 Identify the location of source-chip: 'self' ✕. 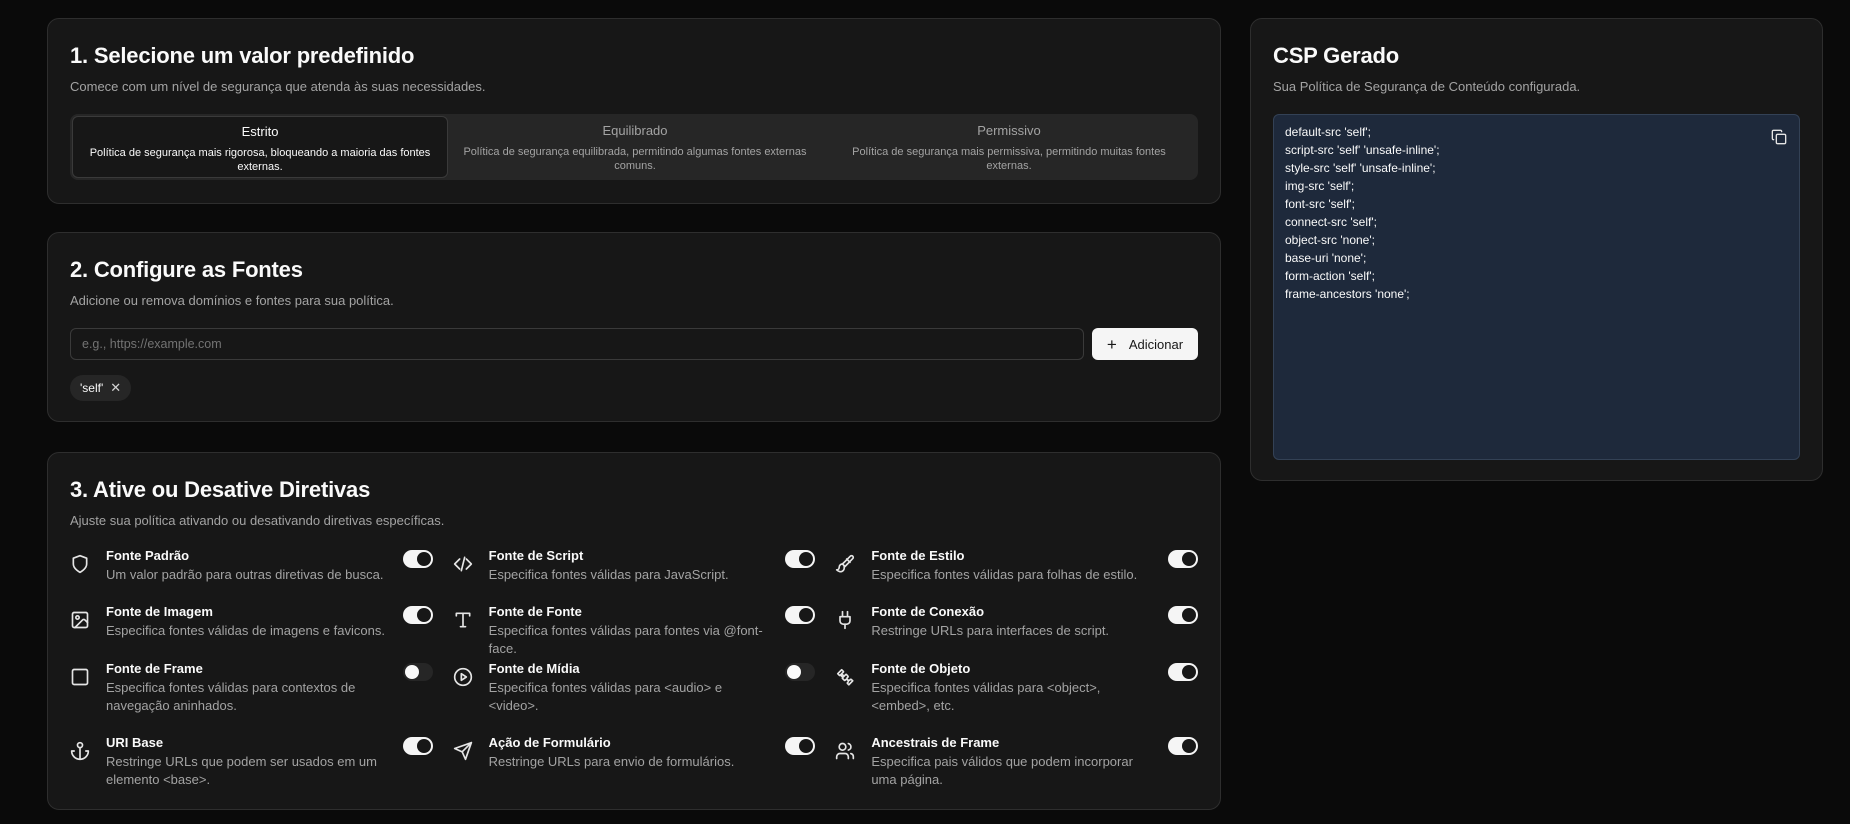
(101, 388).